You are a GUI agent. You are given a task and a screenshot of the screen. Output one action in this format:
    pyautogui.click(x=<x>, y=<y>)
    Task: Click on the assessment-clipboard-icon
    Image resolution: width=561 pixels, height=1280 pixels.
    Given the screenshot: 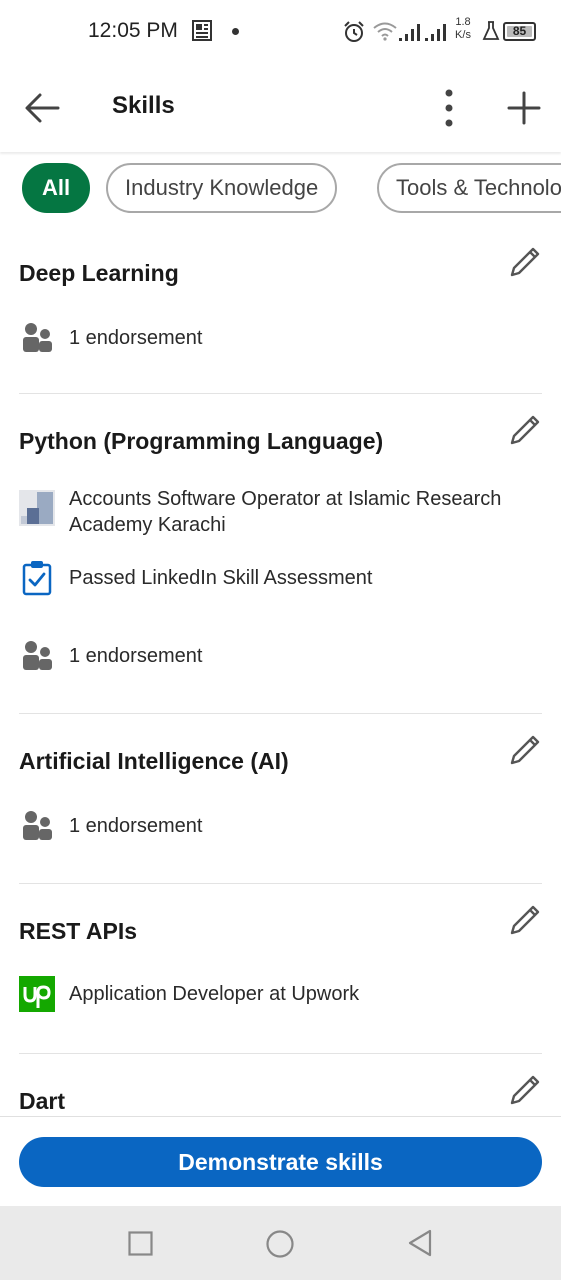 What is the action you would take?
    pyautogui.click(x=37, y=578)
    